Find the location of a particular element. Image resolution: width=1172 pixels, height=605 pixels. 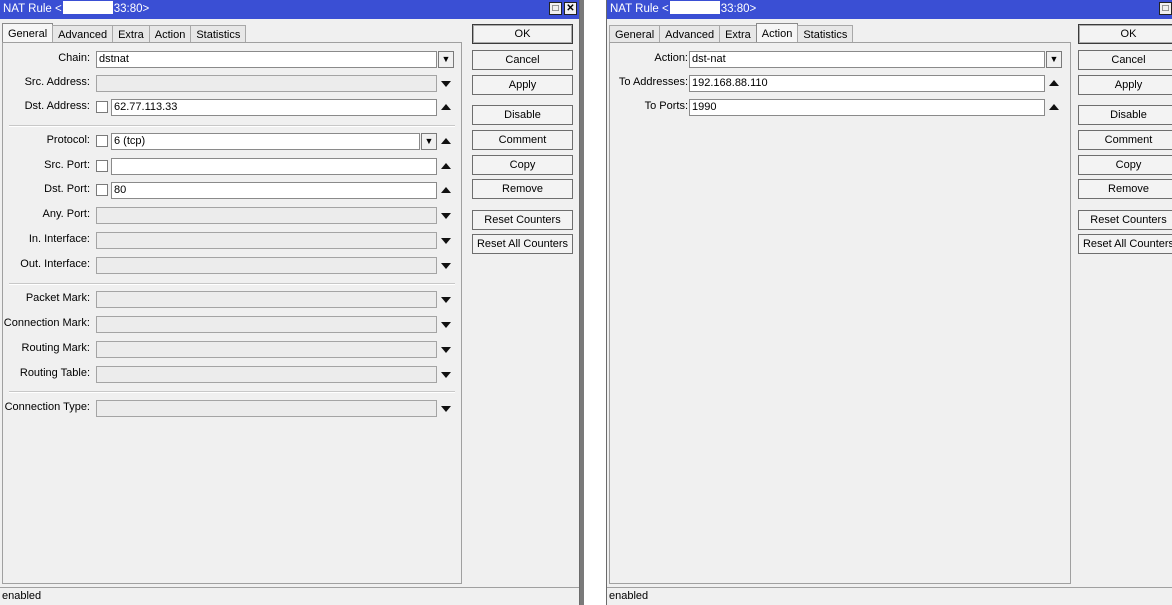

routing-table-row: Routing Table: is located at coordinates (232, 374).